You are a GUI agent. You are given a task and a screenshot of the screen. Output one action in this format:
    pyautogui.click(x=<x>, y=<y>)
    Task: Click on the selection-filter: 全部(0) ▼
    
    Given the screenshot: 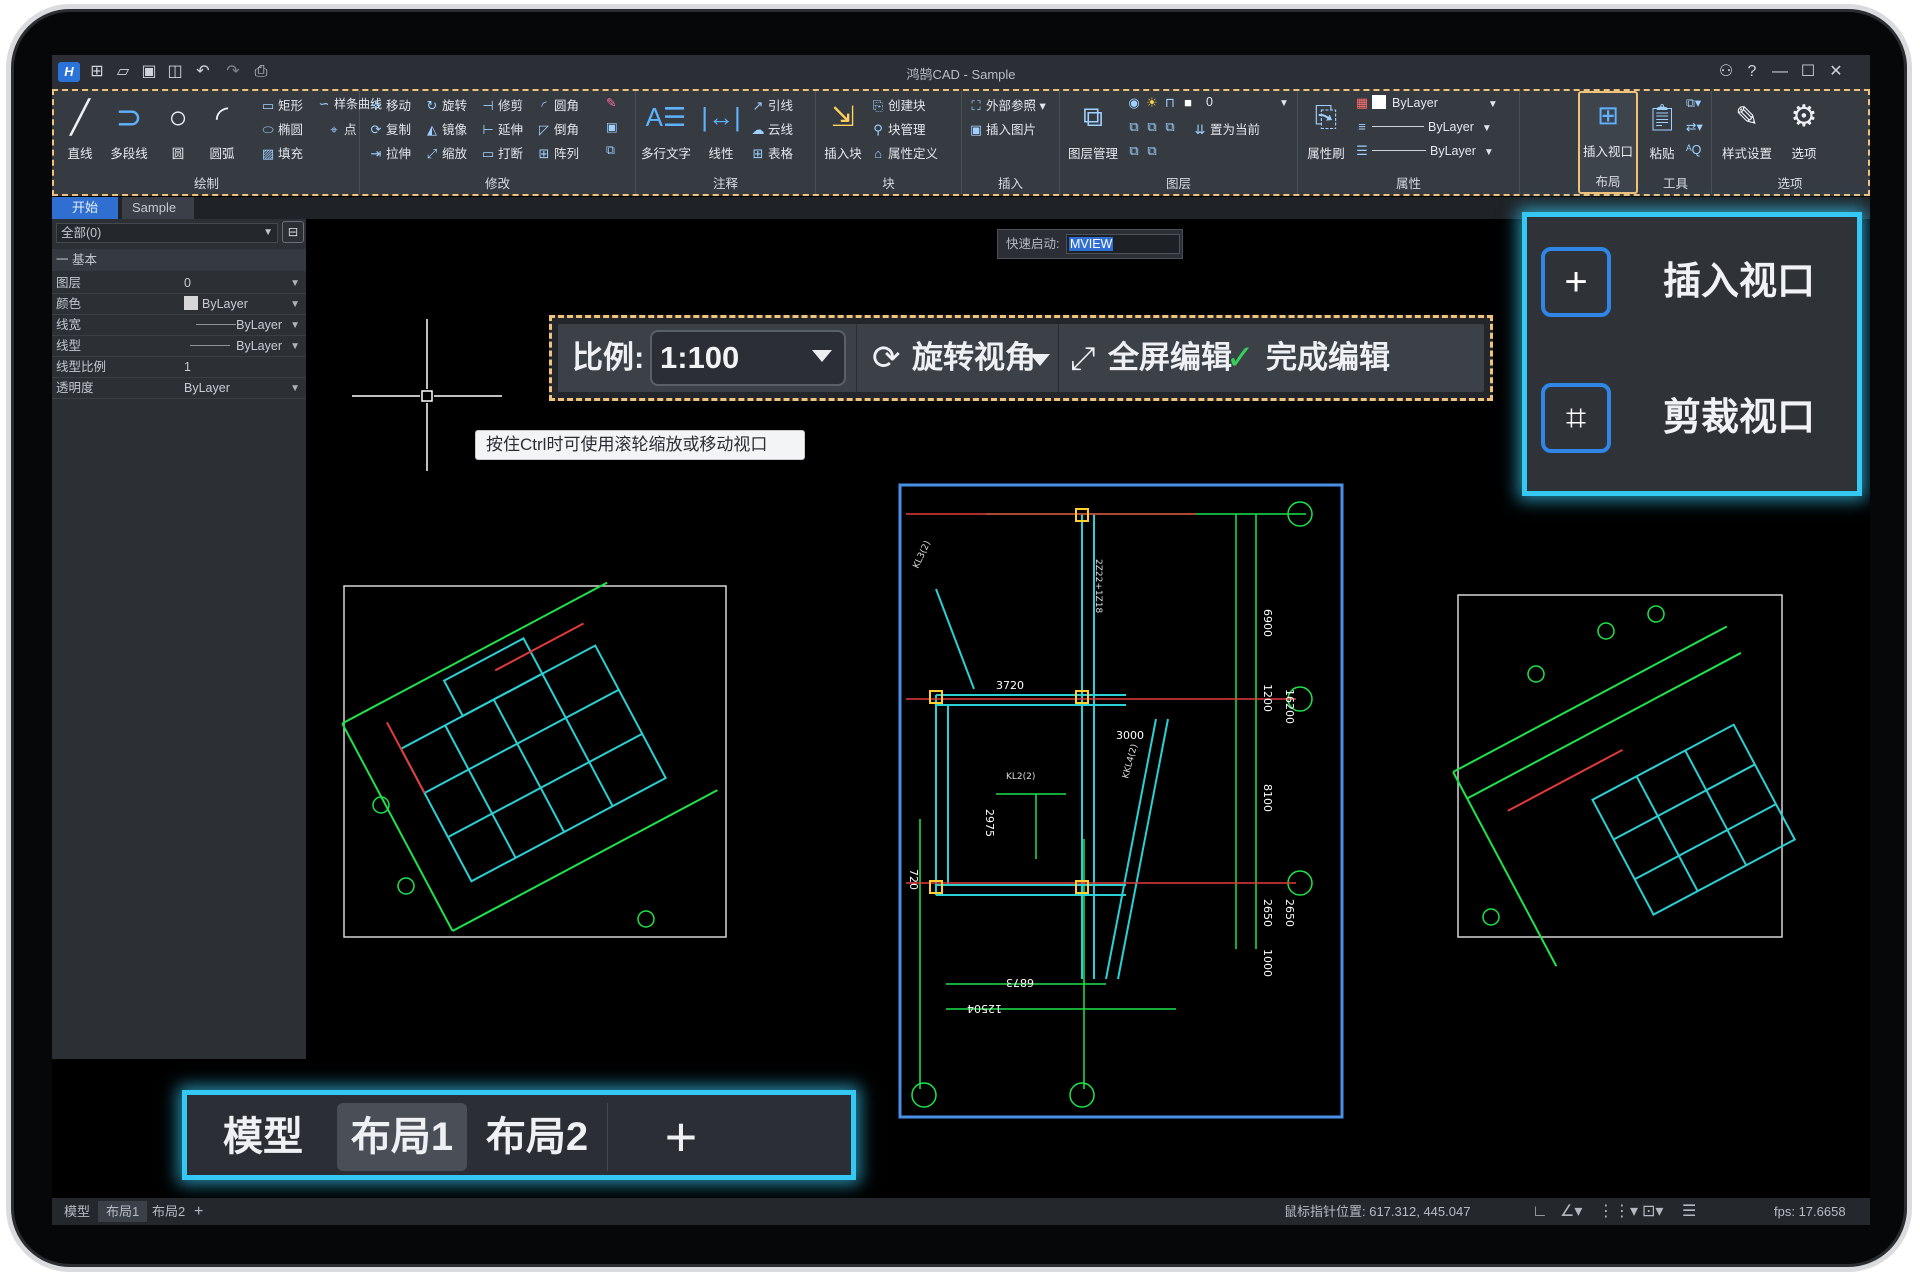 What is the action you would take?
    pyautogui.click(x=167, y=233)
    